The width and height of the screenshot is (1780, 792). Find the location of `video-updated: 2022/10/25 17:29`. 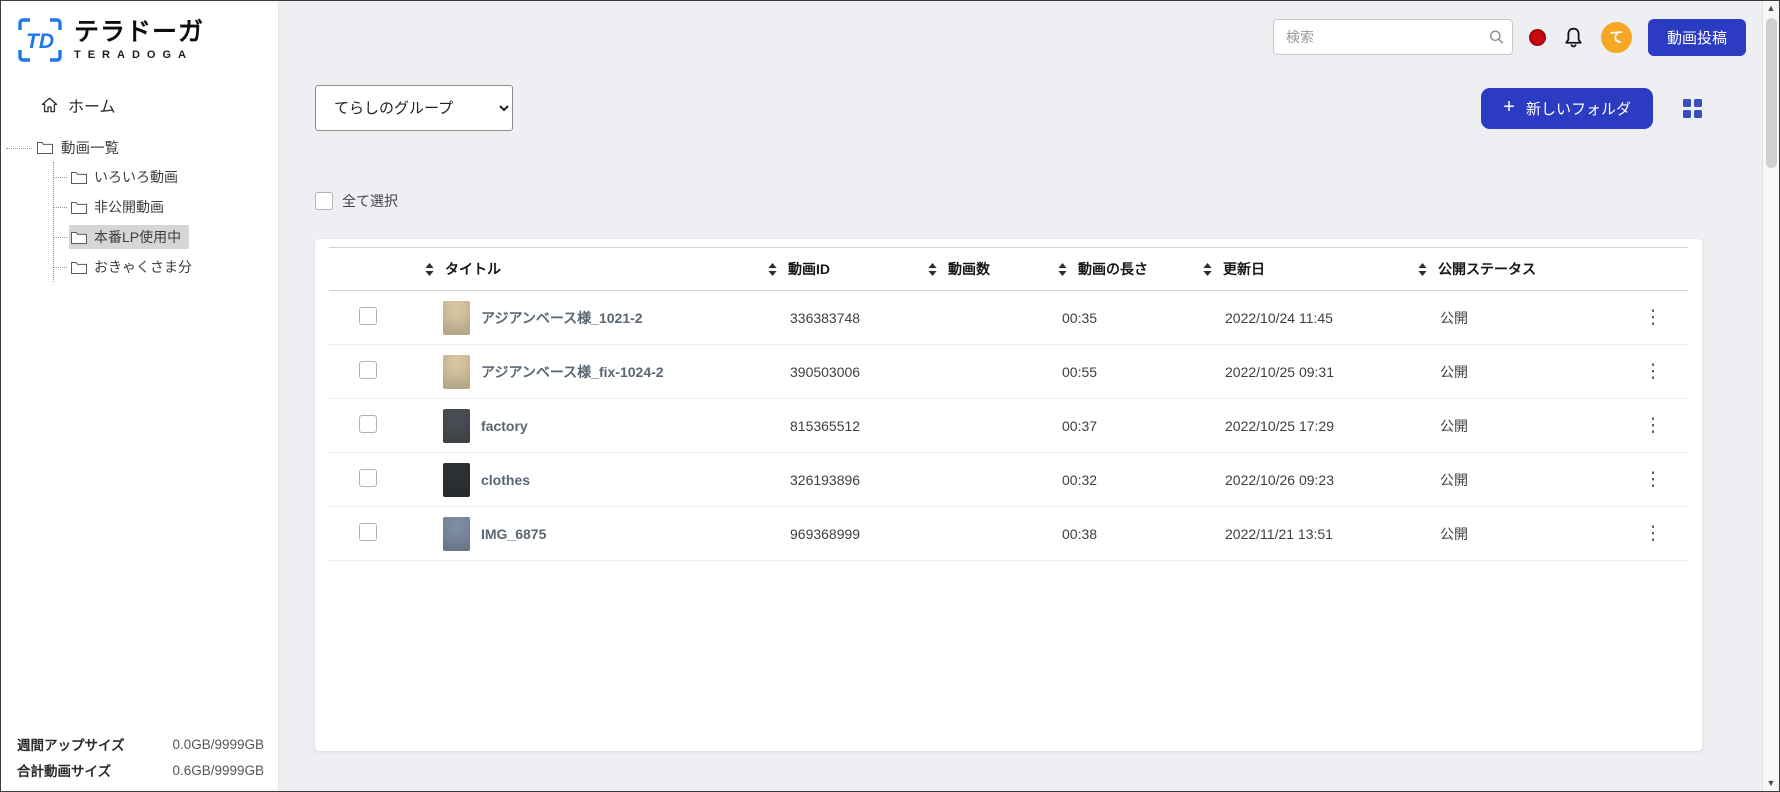

video-updated: 2022/10/25 17:29 is located at coordinates (1310, 425).